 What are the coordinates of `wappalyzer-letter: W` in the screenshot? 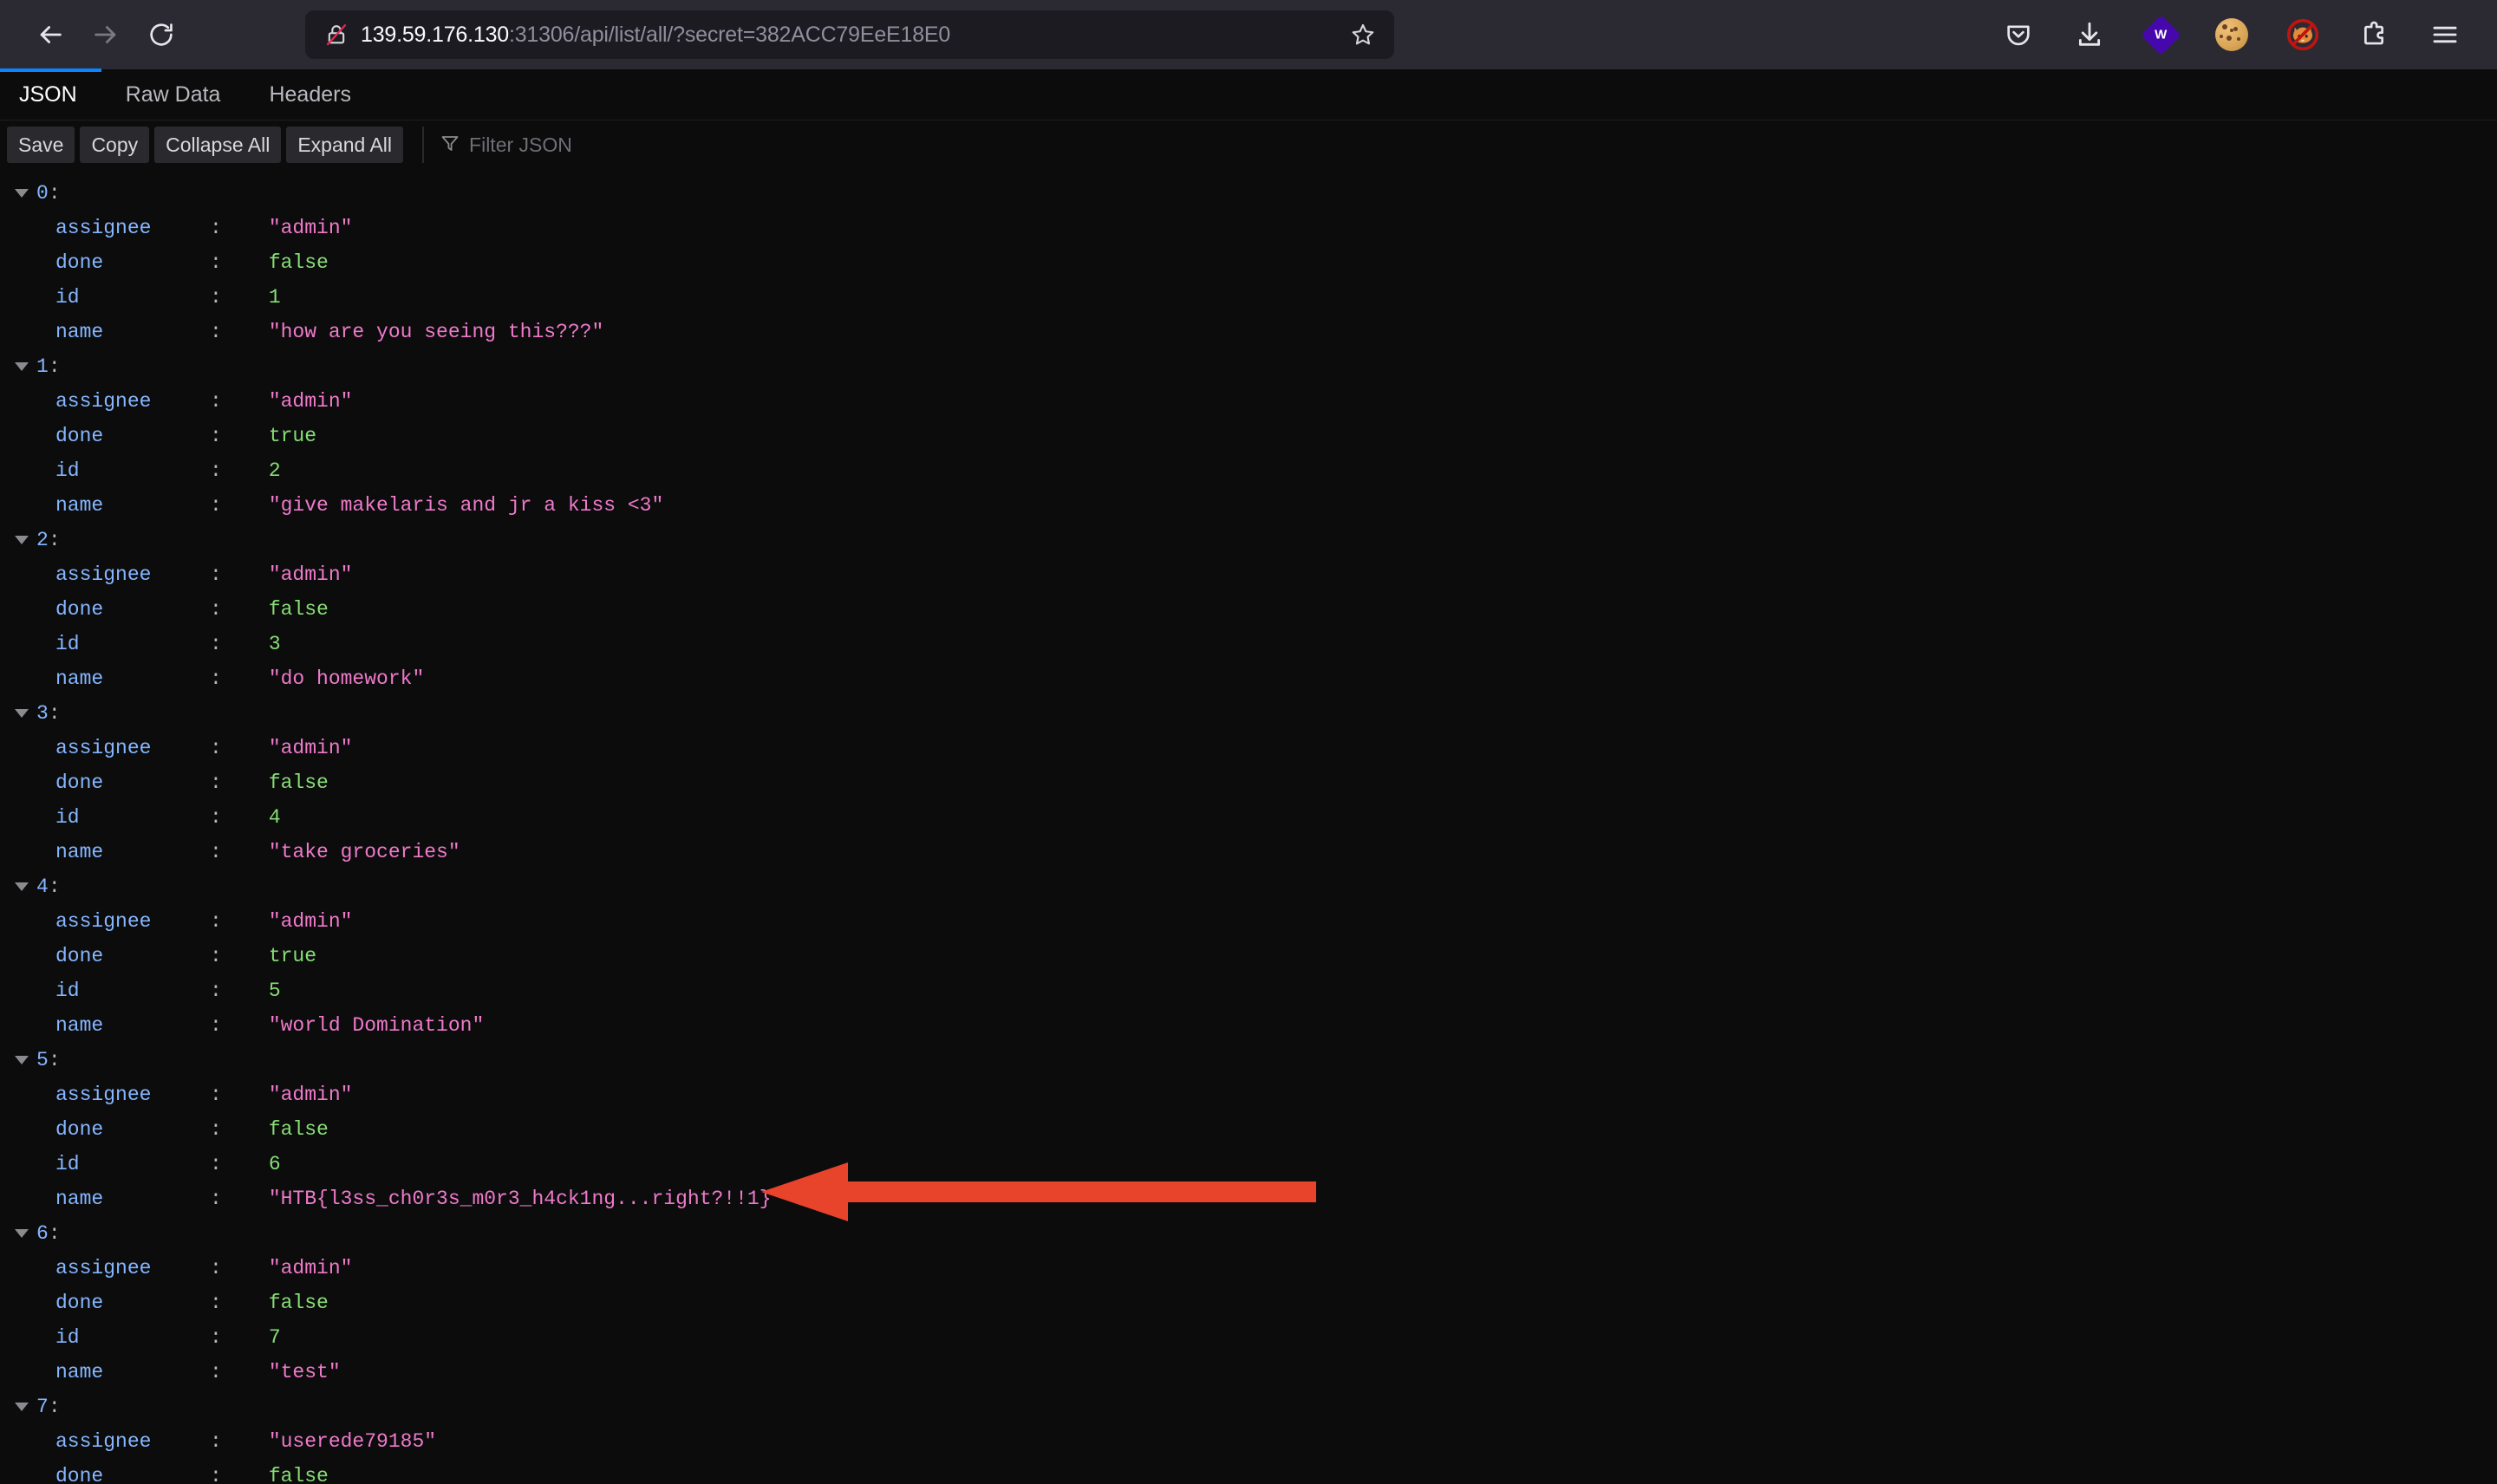 It's located at (2161, 34).